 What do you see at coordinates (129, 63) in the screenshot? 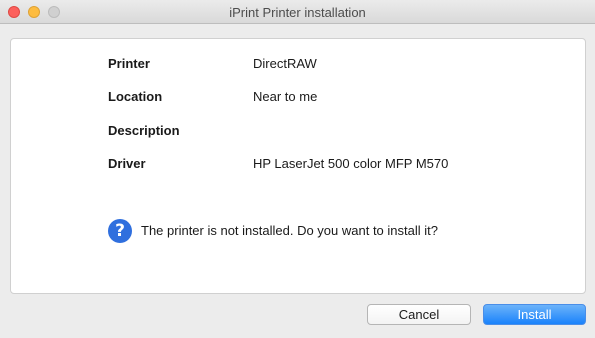
I see `printer-label: Printer` at bounding box center [129, 63].